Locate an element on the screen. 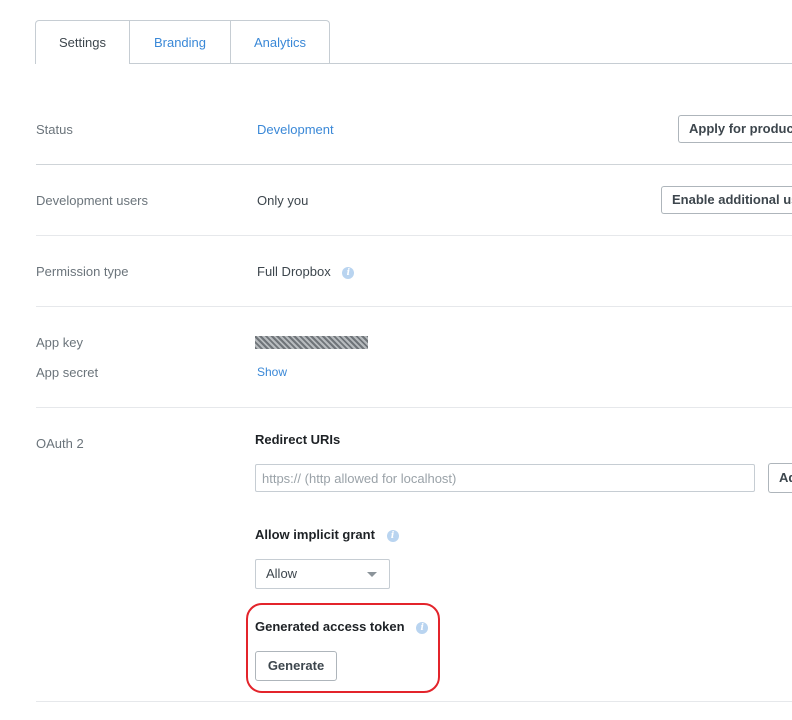 This screenshot has height=720, width=792. redirect-uris-heading: Redirect URIs is located at coordinates (298, 439).